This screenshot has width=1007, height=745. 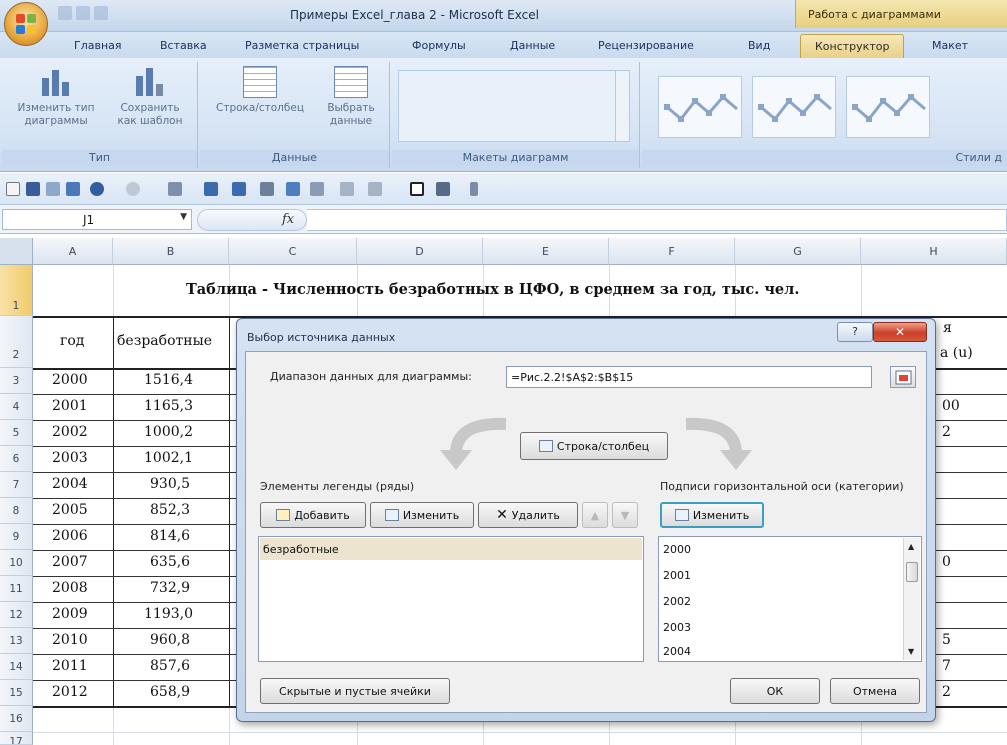 What do you see at coordinates (677, 549) in the screenshot?
I see `list-item: 2000` at bounding box center [677, 549].